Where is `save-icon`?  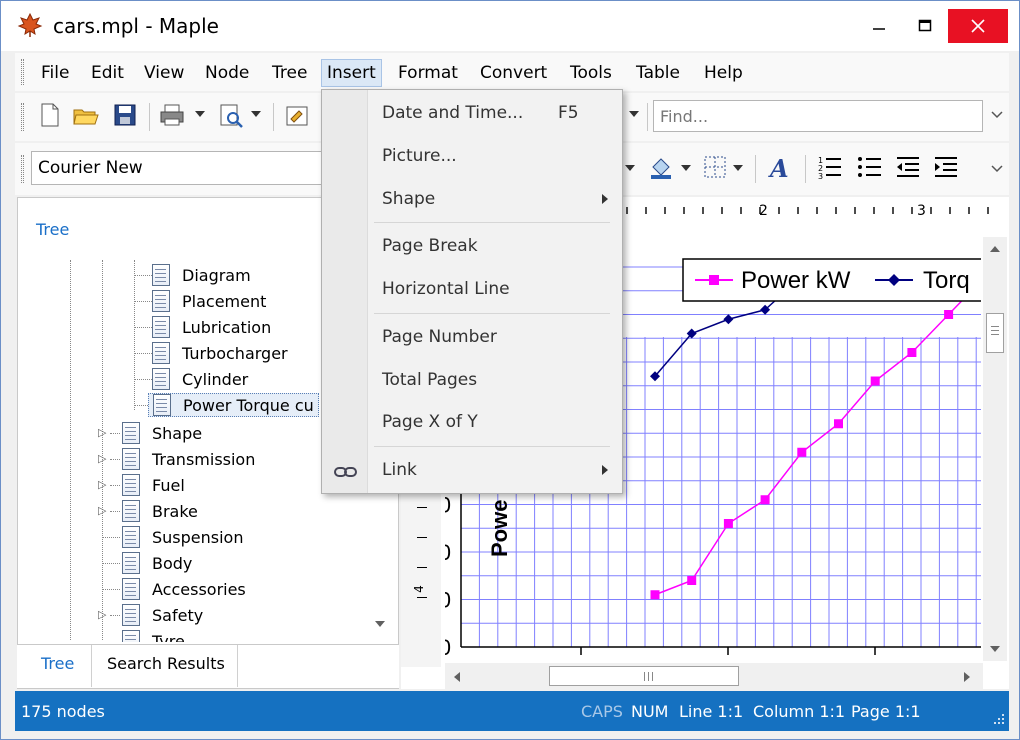
save-icon is located at coordinates (125, 115).